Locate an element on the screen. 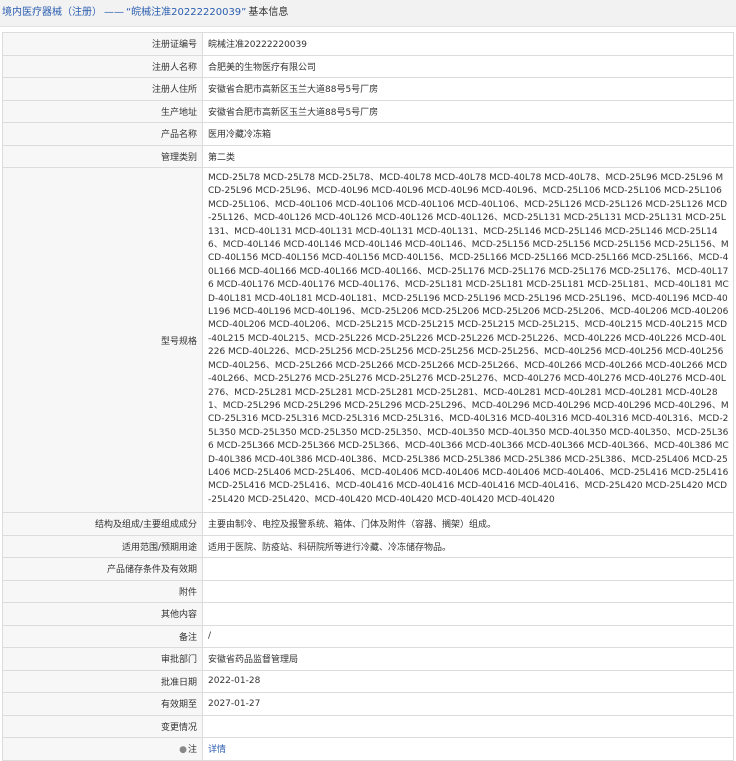 The height and width of the screenshot is (761, 736). table-row: ●注 详情 is located at coordinates (368, 749).